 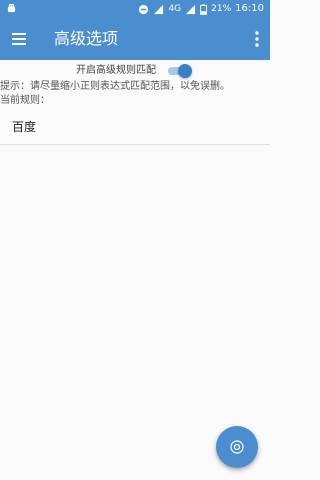 I want to click on advanced-rule-switch, so click(x=180, y=71).